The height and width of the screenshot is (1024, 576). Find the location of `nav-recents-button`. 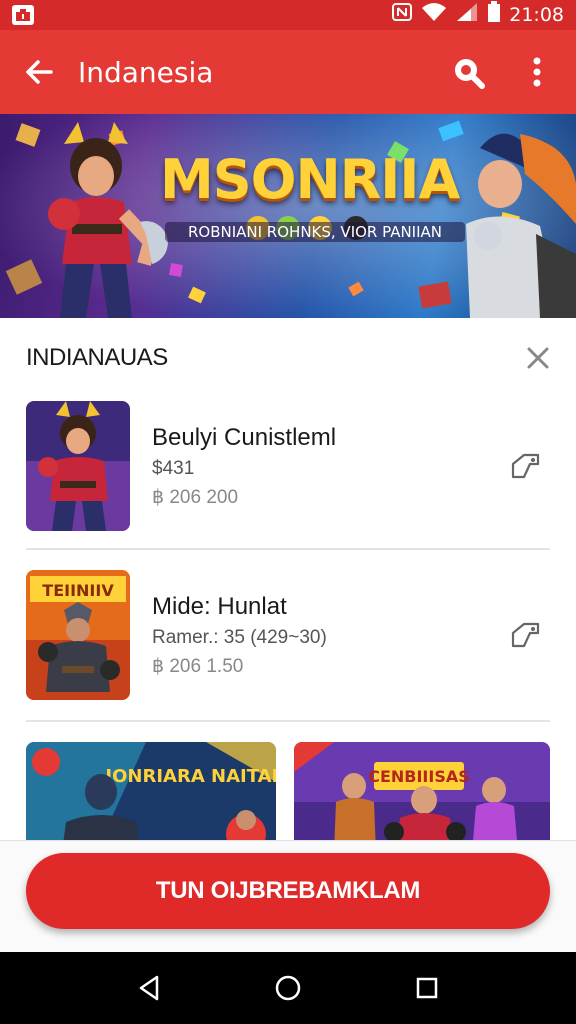

nav-recents-button is located at coordinates (427, 988).